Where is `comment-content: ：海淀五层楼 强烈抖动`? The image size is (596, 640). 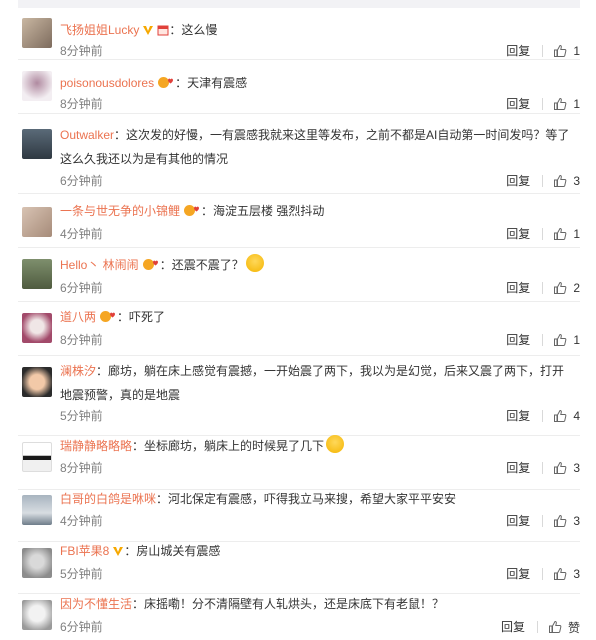
comment-content: ：海淀五层楼 强烈抖动 is located at coordinates (263, 211).